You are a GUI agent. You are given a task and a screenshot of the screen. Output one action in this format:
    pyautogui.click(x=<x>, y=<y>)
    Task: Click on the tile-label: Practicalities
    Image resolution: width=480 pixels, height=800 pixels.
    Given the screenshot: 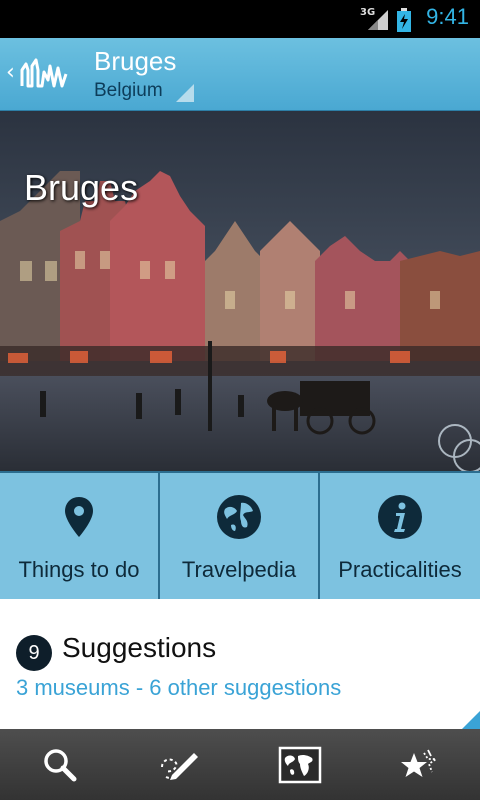 What is the action you would take?
    pyautogui.click(x=400, y=569)
    